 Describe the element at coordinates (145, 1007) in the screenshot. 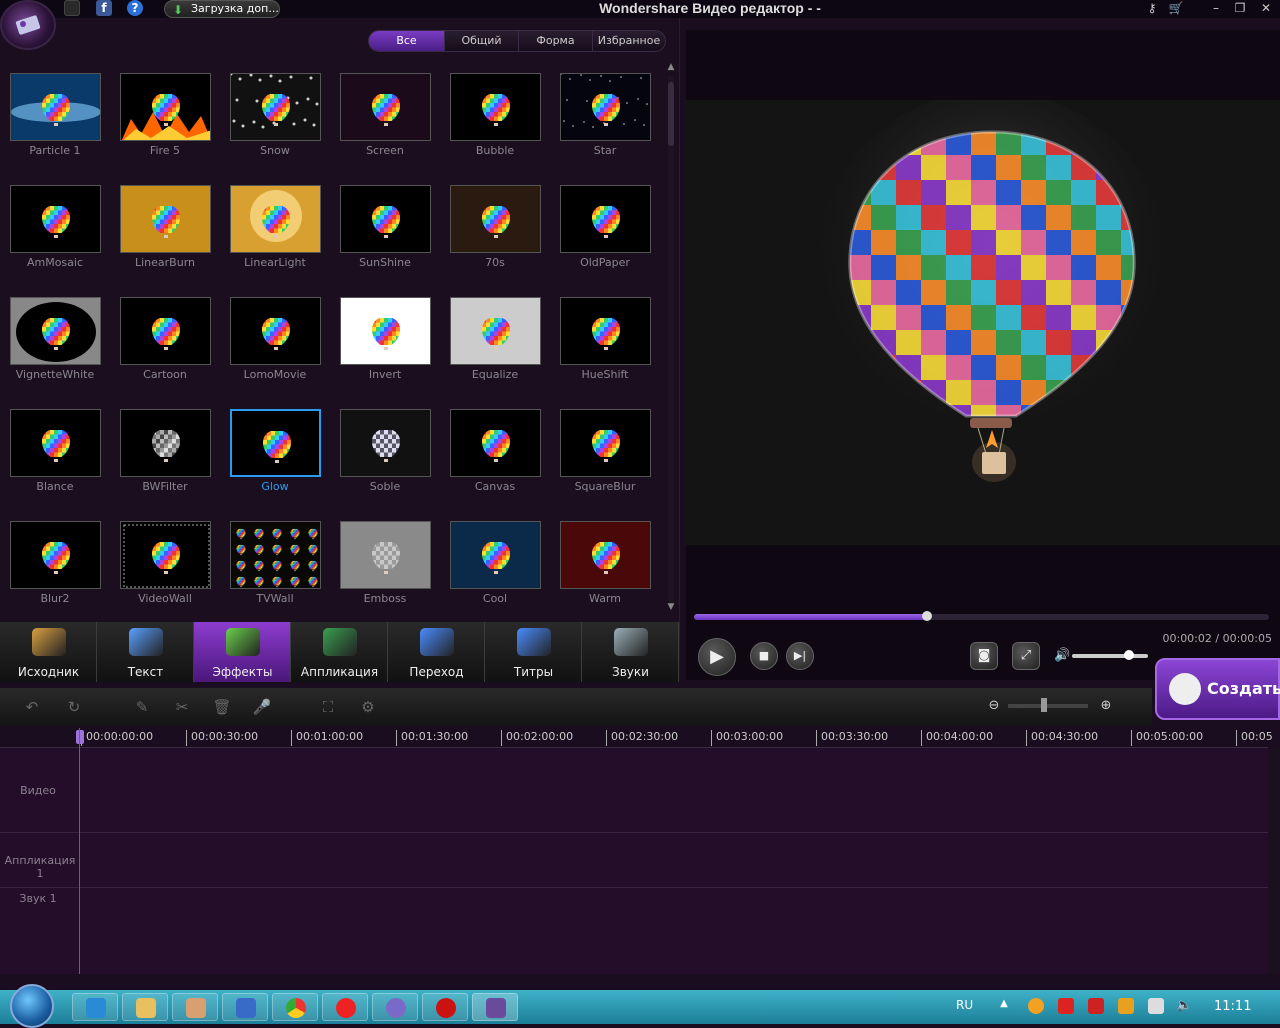

I see `taskbar-explorer` at that location.